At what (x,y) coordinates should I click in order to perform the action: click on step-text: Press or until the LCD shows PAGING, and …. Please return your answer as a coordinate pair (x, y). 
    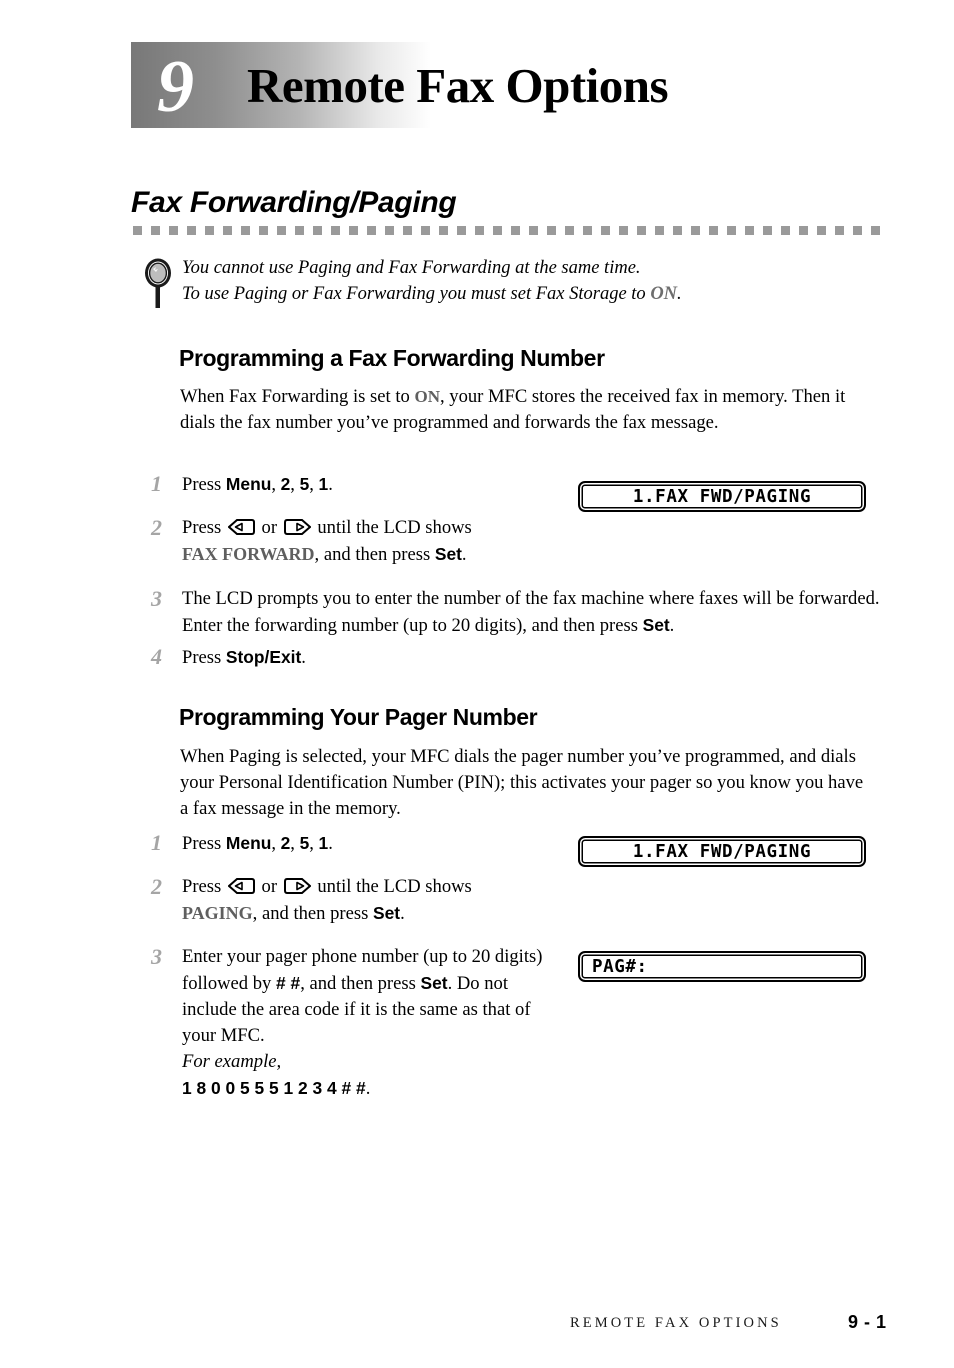
    Looking at the image, I should click on (327, 900).